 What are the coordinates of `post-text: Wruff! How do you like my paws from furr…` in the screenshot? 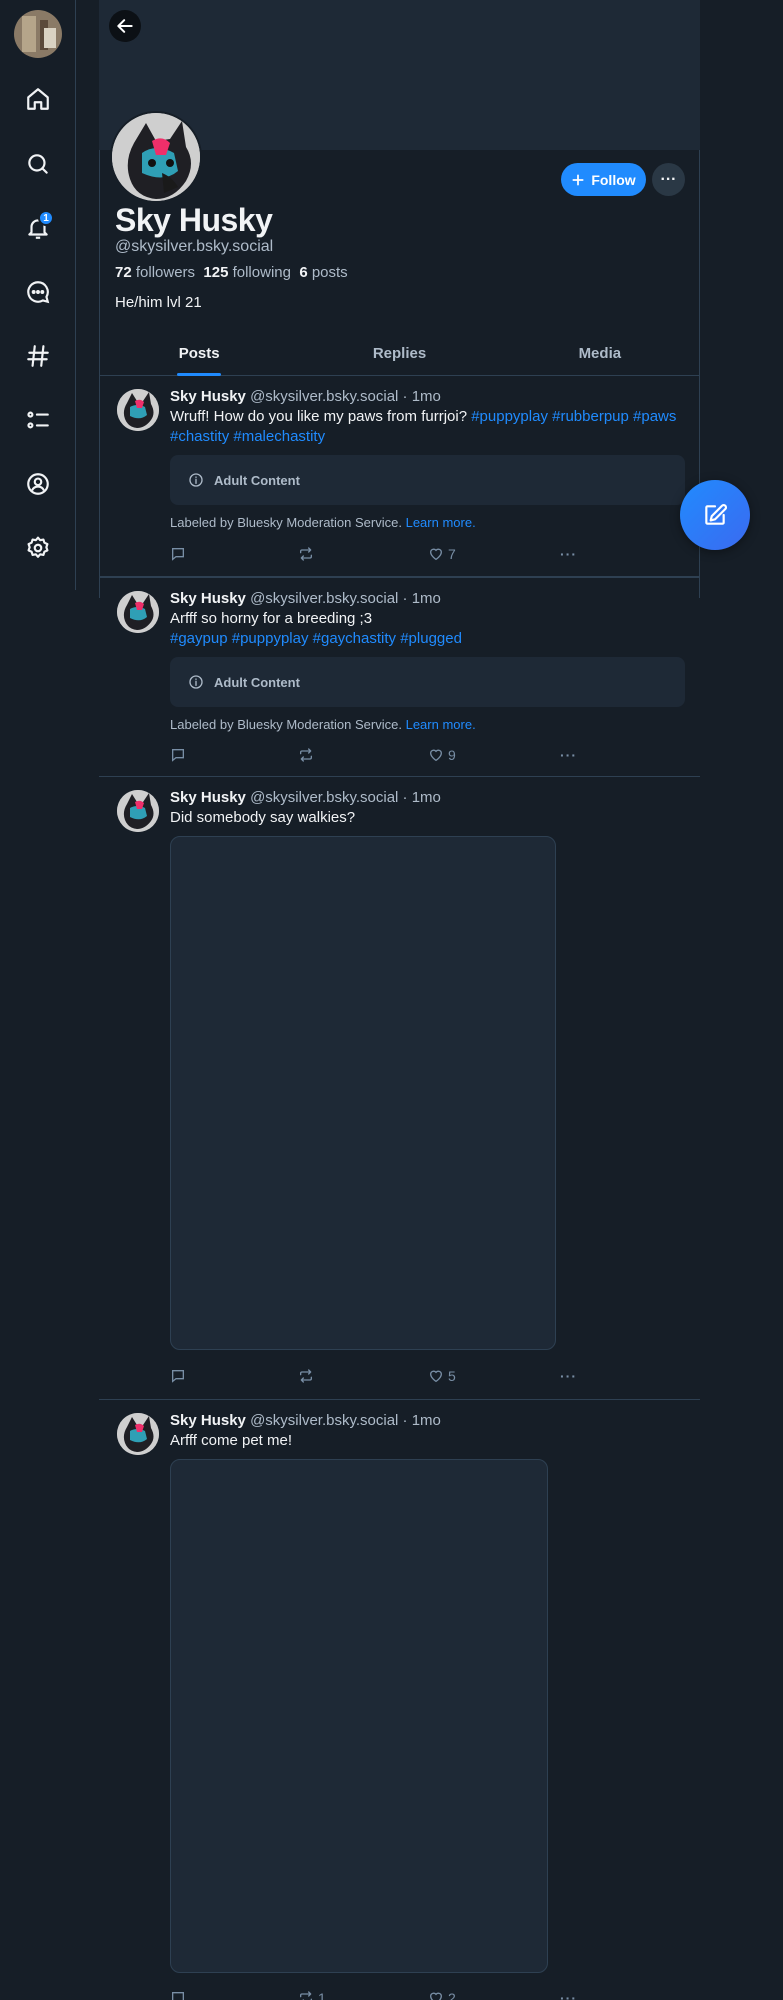 It's located at (427, 427).